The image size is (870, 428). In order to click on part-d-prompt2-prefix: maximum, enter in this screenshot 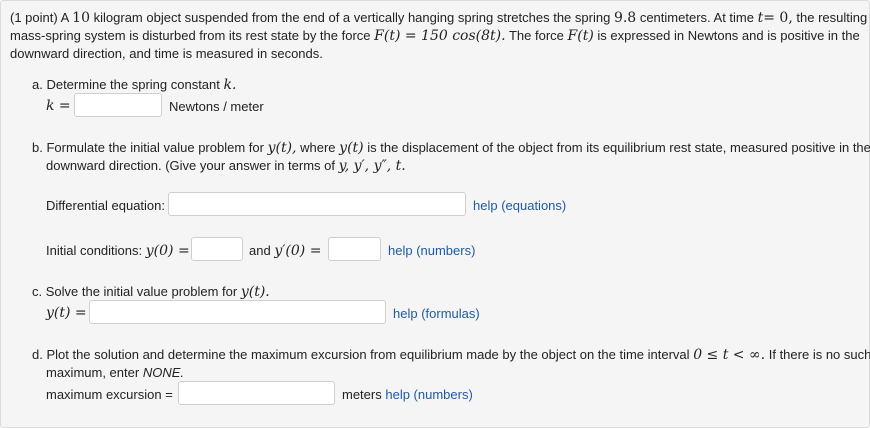, I will do `click(93, 372)`.